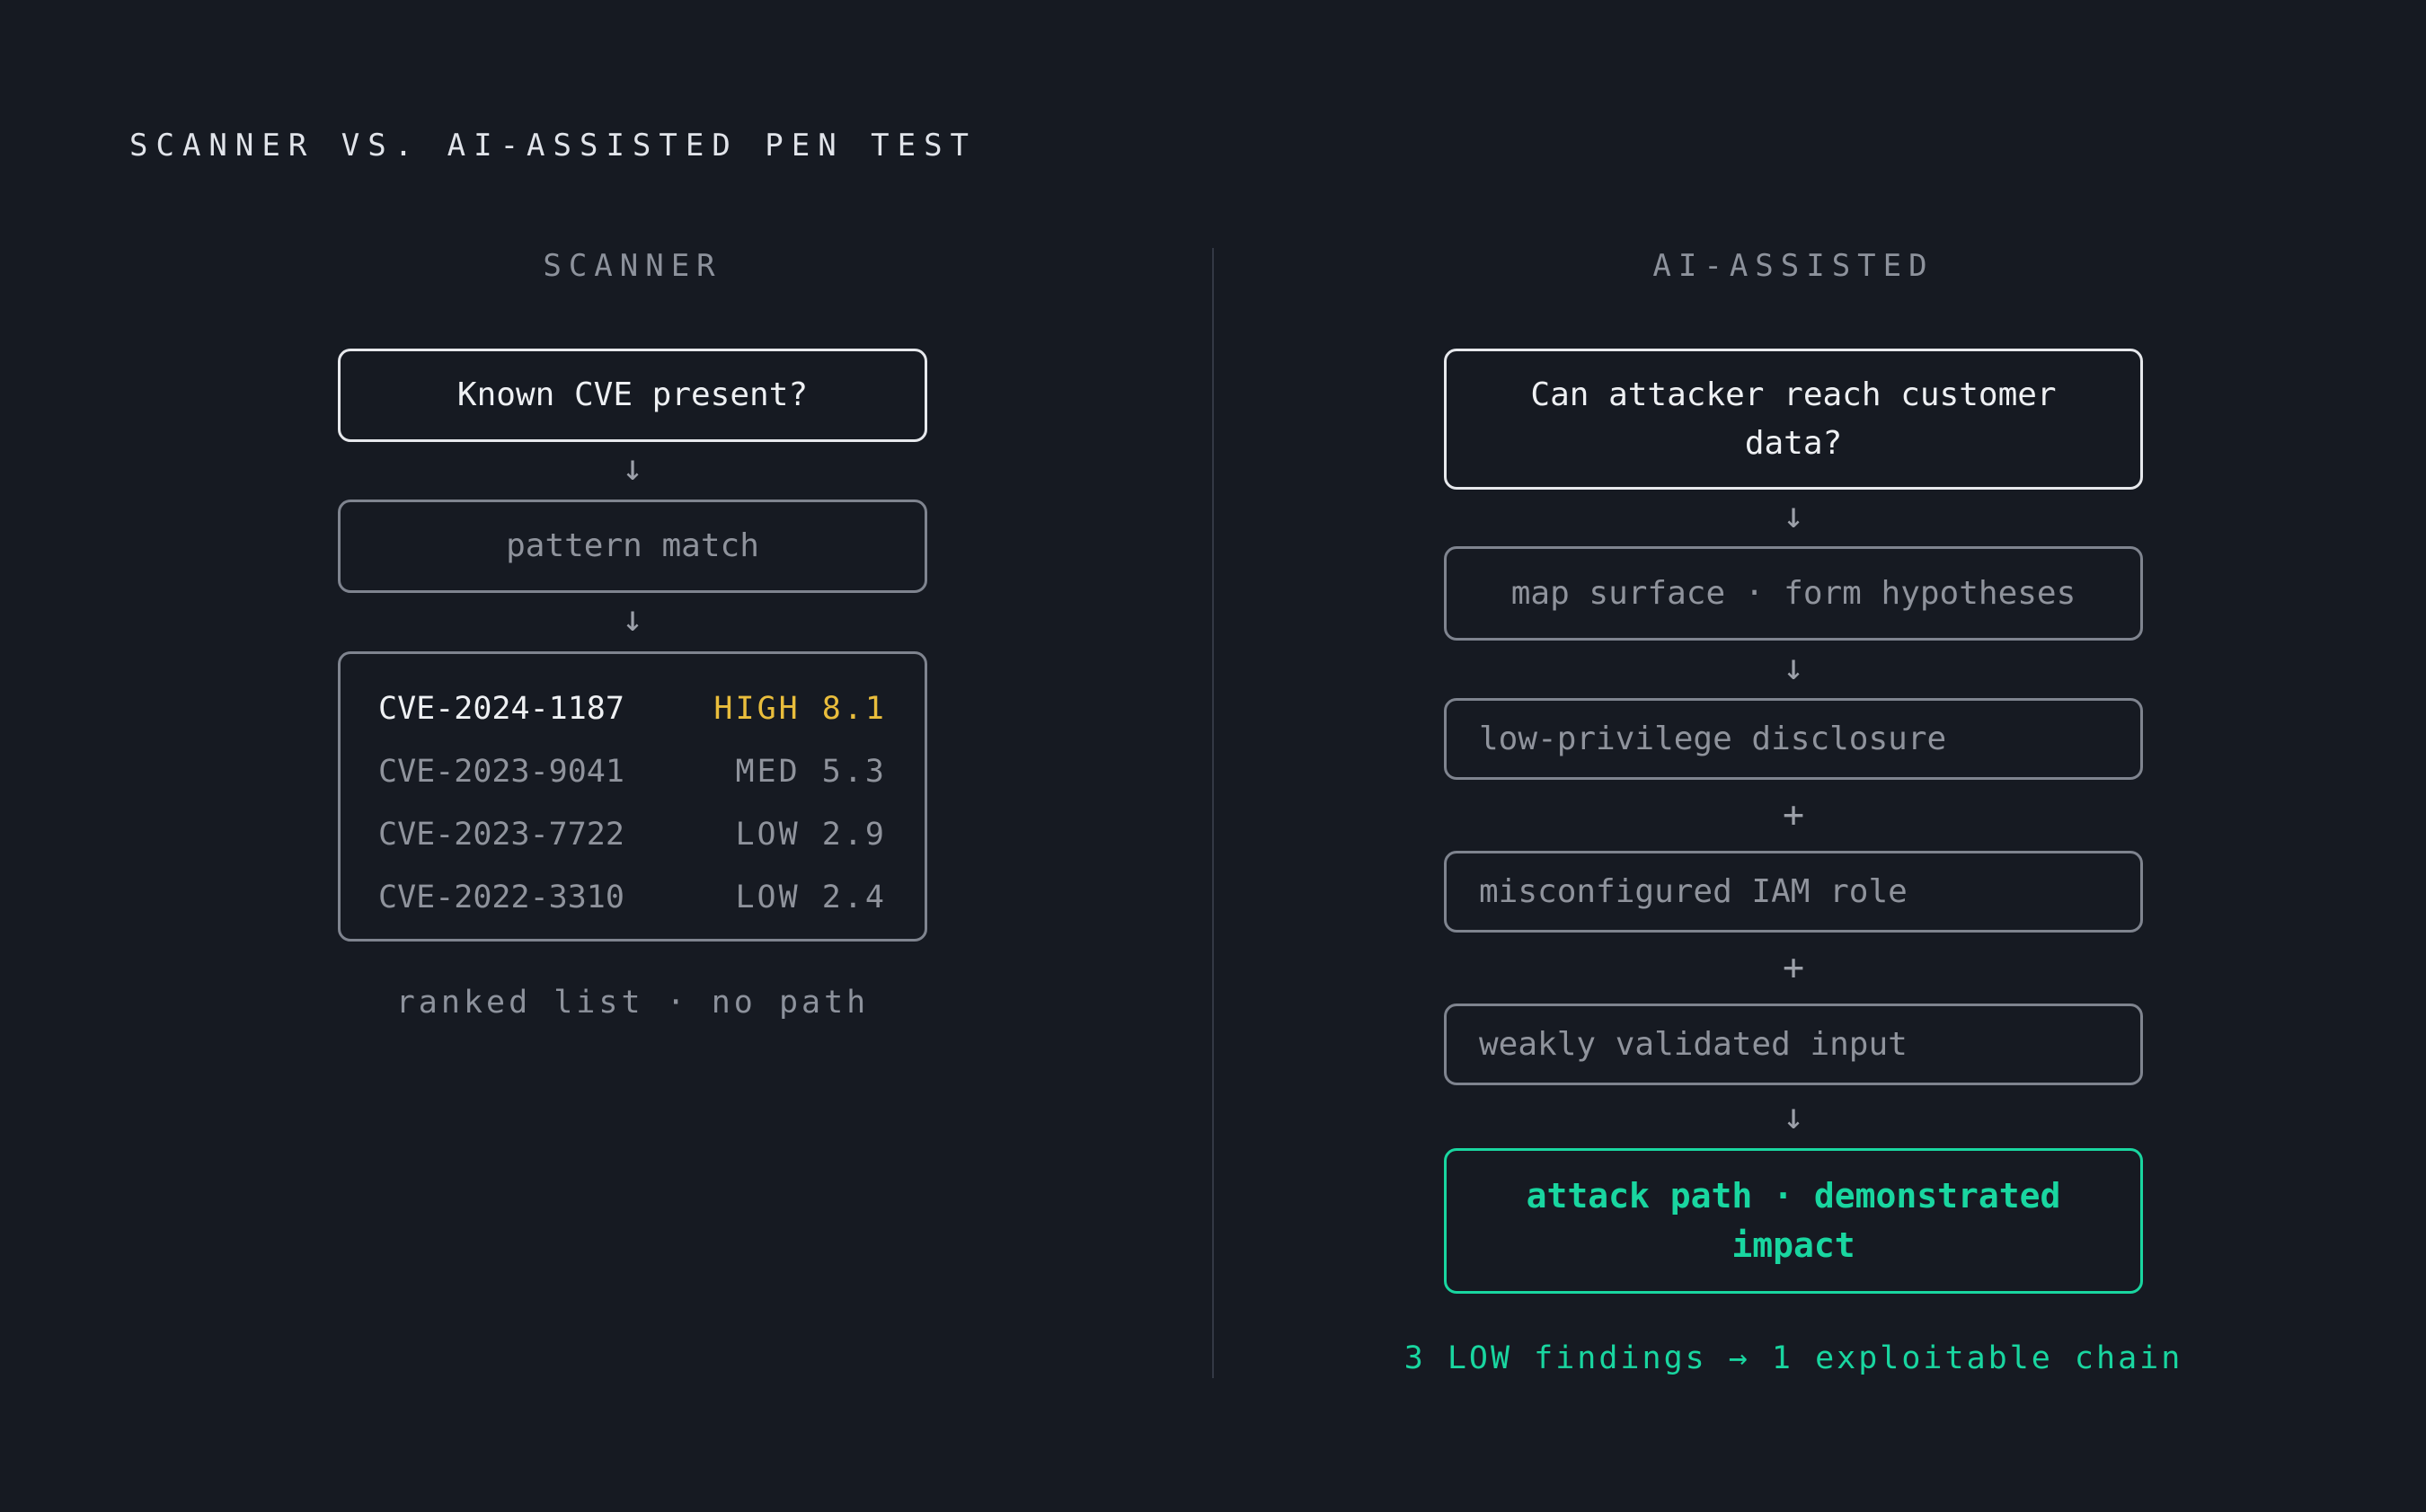 This screenshot has width=2426, height=1512. I want to click on cve-id: CVE-2023-9041, so click(501, 772).